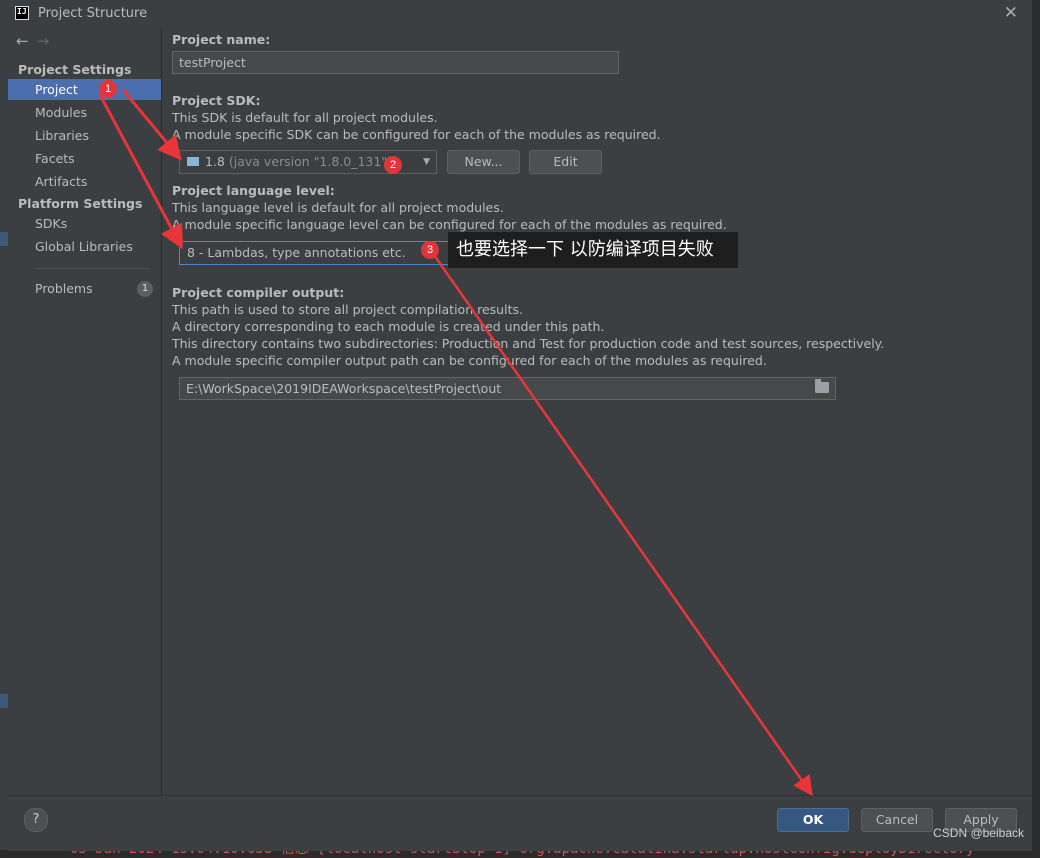 This screenshot has height=858, width=1040. I want to click on help-button: ?, so click(36, 820).